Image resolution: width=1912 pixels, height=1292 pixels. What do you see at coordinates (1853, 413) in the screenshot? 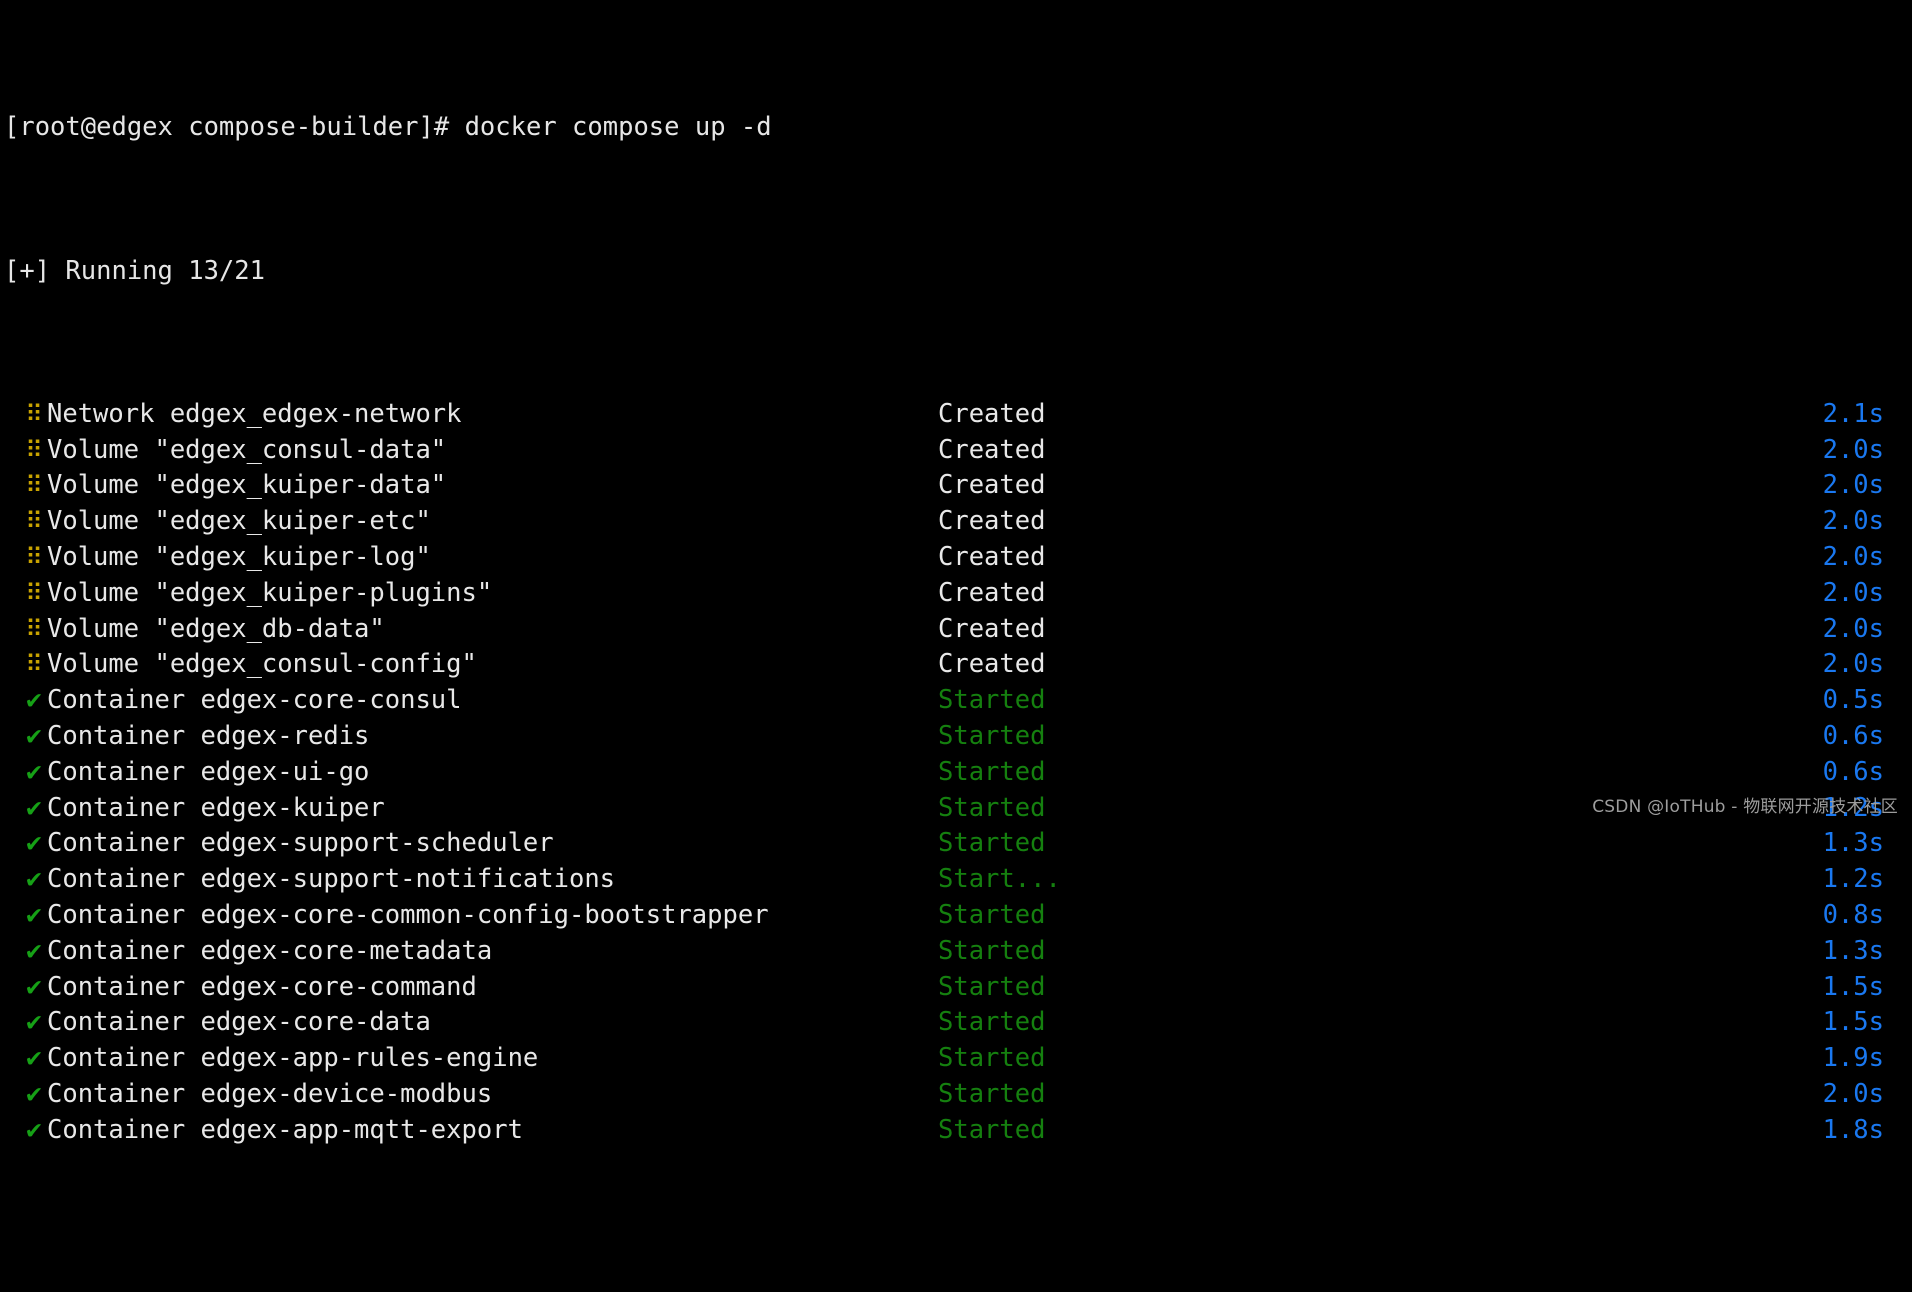
I see `resource-elapsed-time: 2.1s` at bounding box center [1853, 413].